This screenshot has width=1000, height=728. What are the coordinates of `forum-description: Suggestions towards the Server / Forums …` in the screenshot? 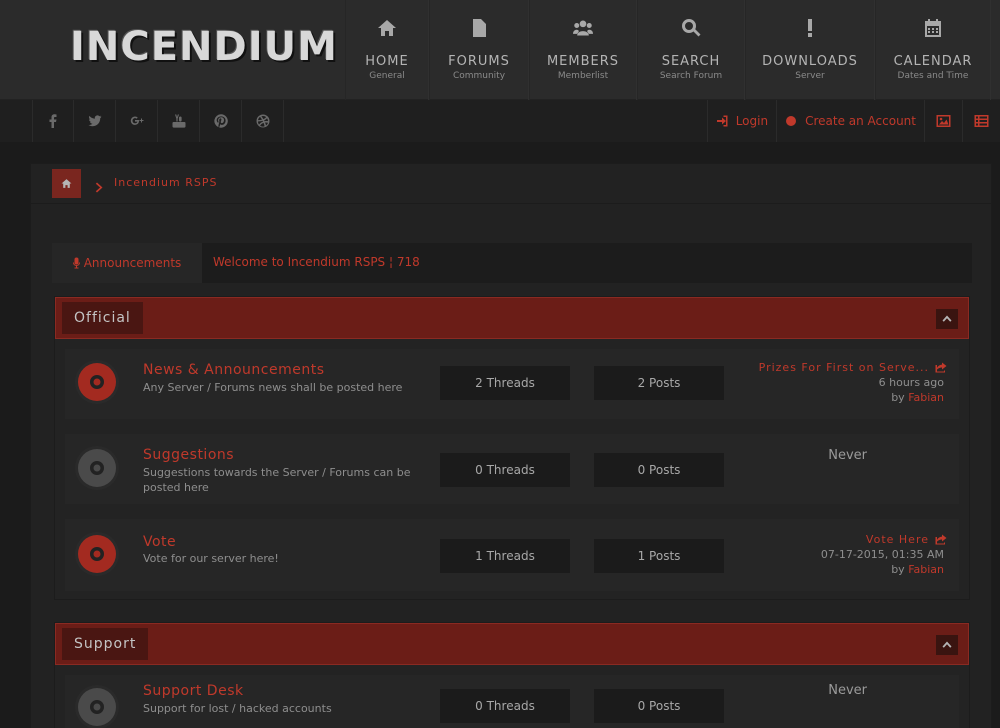 It's located at (277, 480).